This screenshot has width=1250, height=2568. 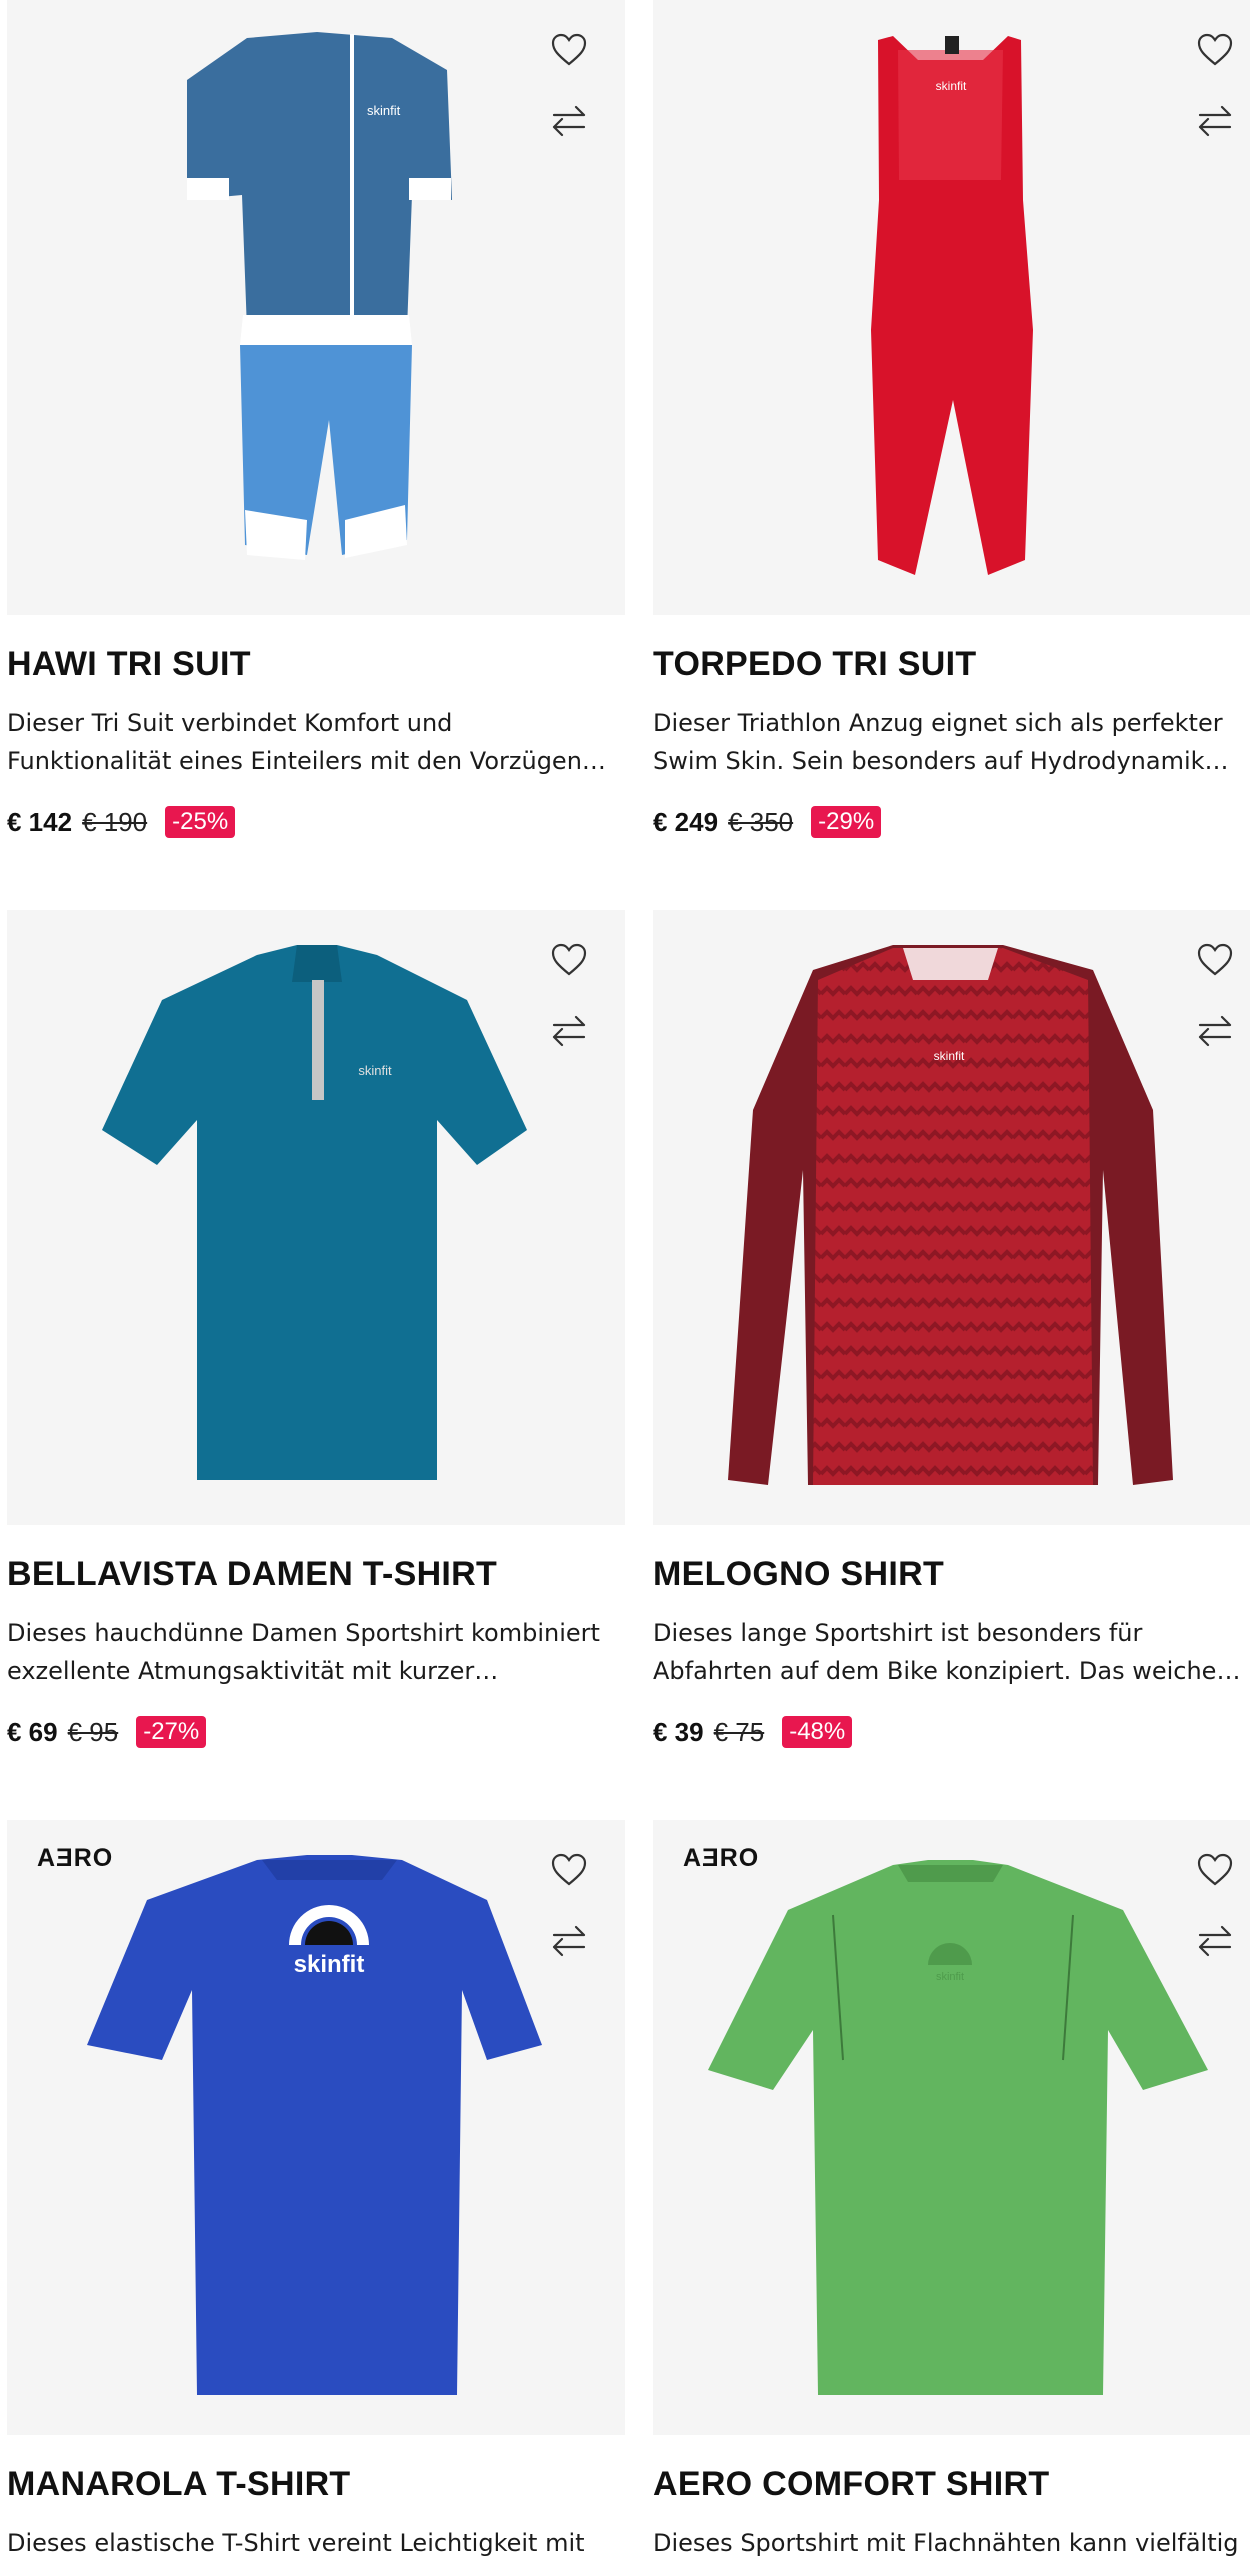 I want to click on swim-skin-red-image: skinfit, so click(x=952, y=305).